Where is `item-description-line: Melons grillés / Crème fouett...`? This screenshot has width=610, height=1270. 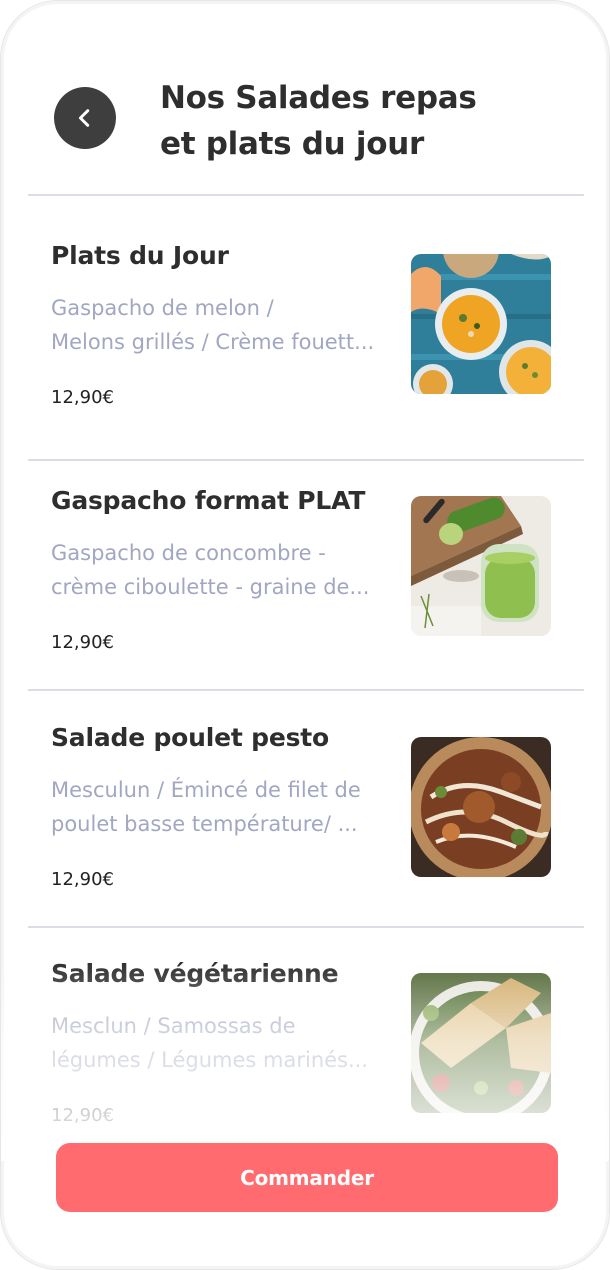
item-description-line: Melons grillés / Crème fouett... is located at coordinates (213, 342).